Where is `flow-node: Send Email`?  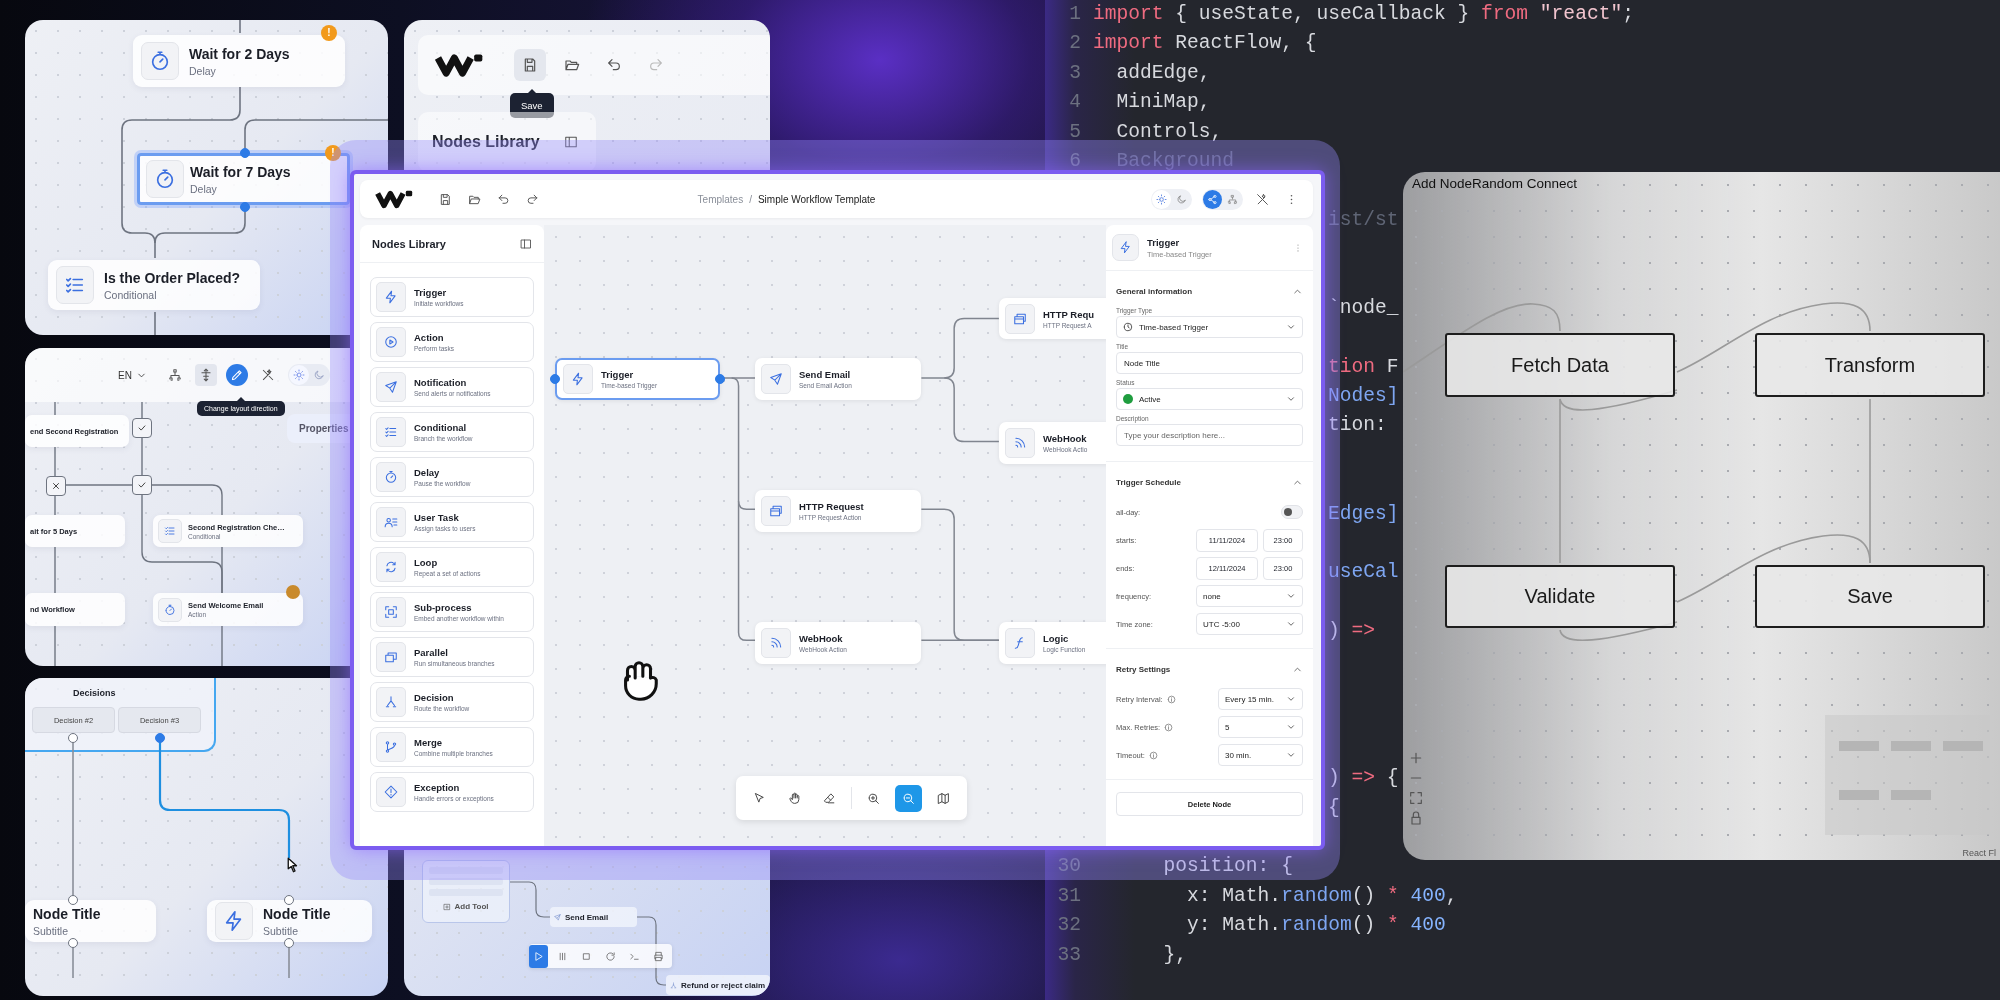
flow-node: Send Email is located at coordinates (593, 917).